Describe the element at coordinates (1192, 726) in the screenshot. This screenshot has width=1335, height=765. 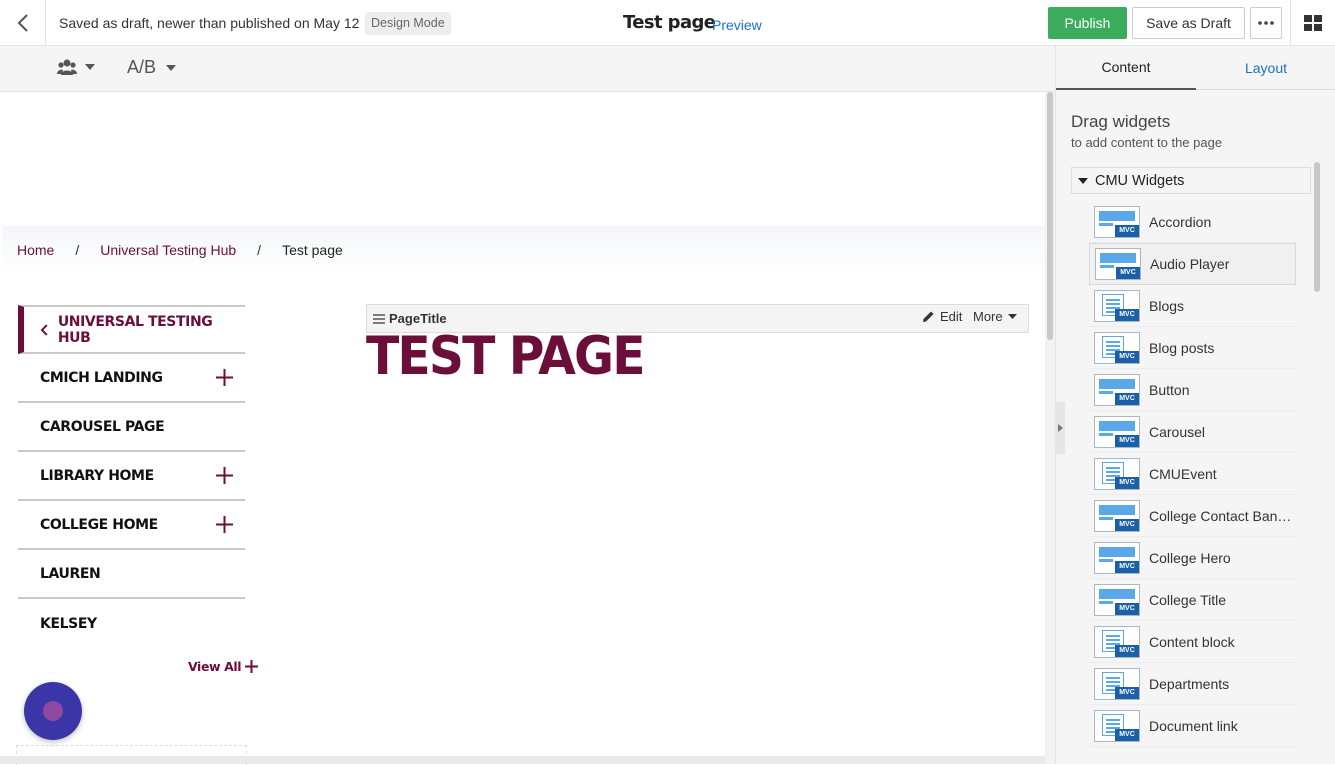
I see `widget-item: MVC Document link` at that location.